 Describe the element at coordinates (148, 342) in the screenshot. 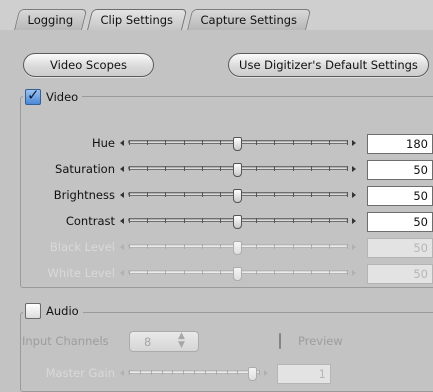

I see `input-channels-value: 8` at that location.